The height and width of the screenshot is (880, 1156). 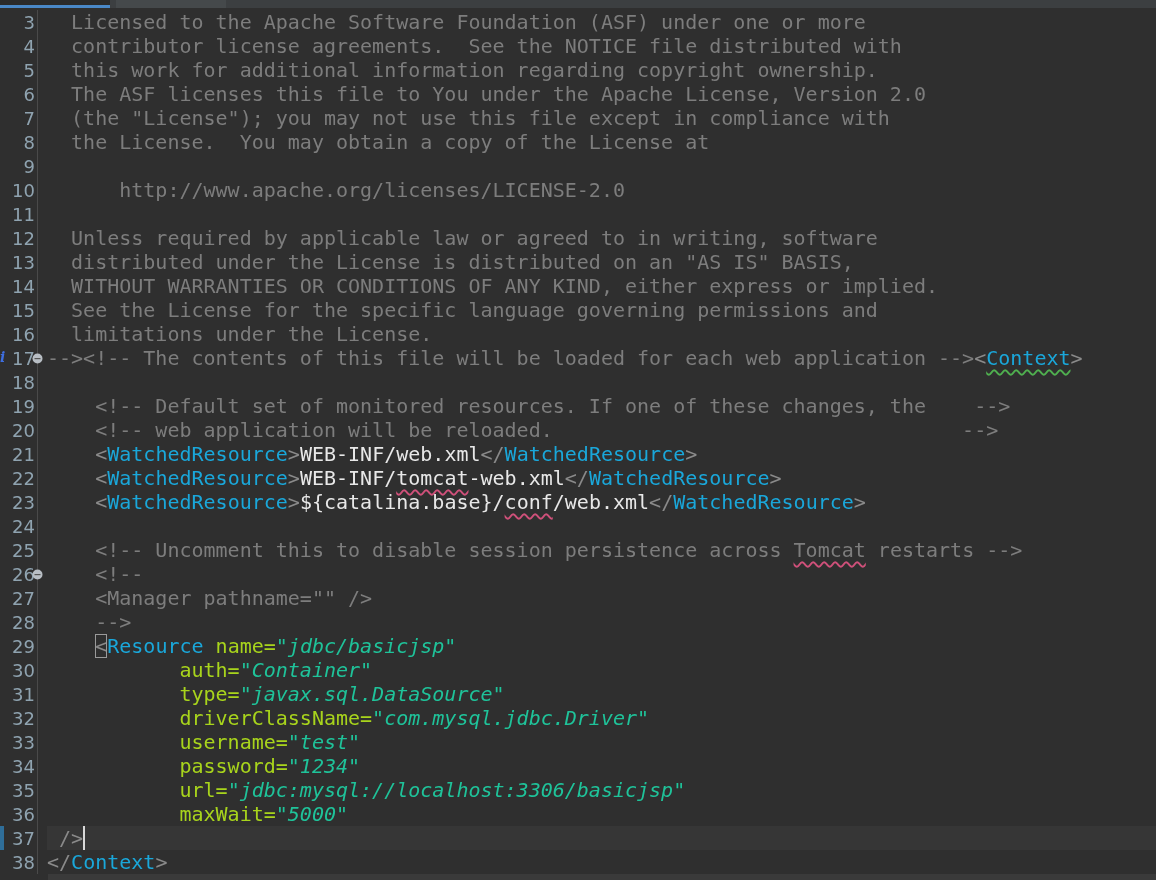 What do you see at coordinates (24, 862) in the screenshot?
I see `line-number: 38` at bounding box center [24, 862].